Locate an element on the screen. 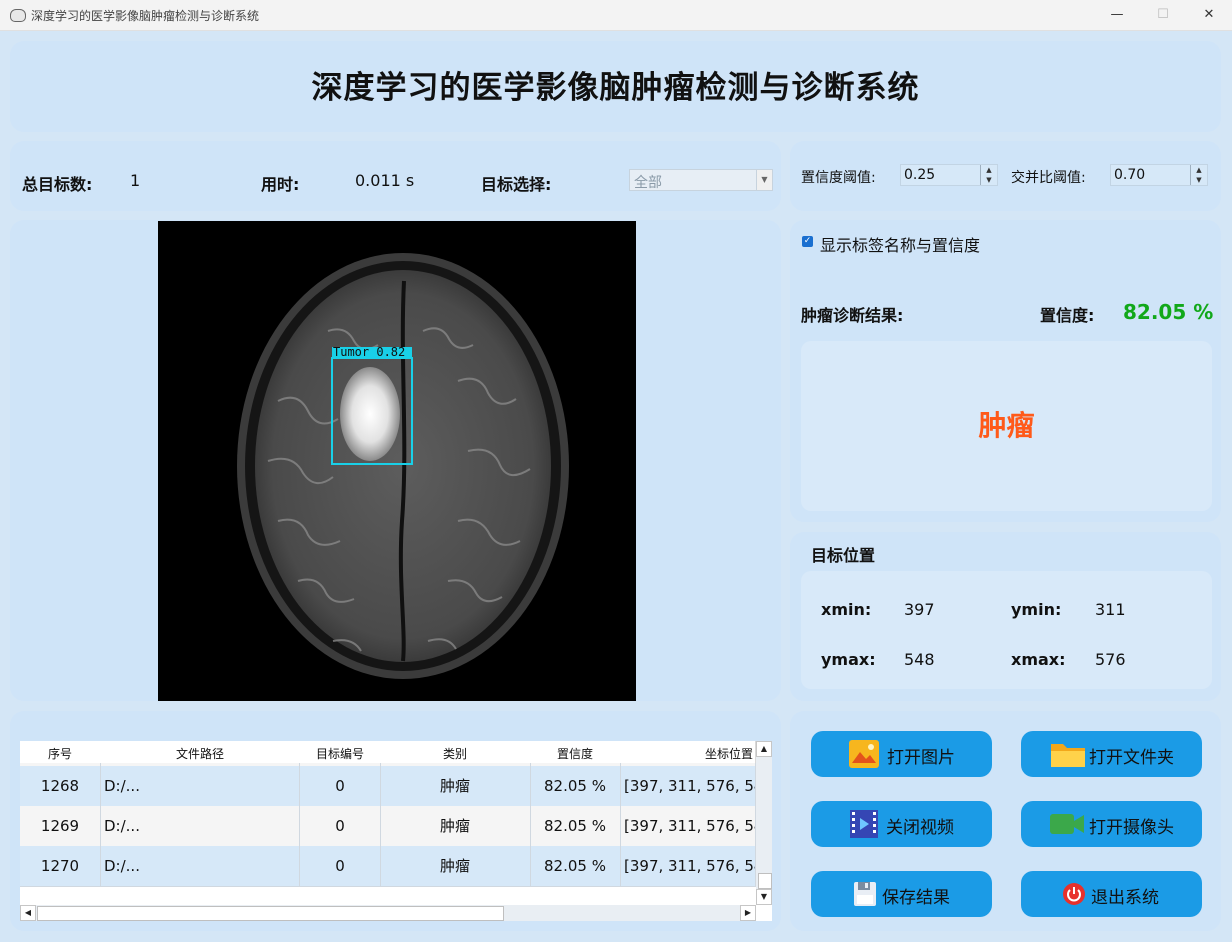 The width and height of the screenshot is (1232, 942). open-folder-button: 打开文件夹 is located at coordinates (1111, 754).